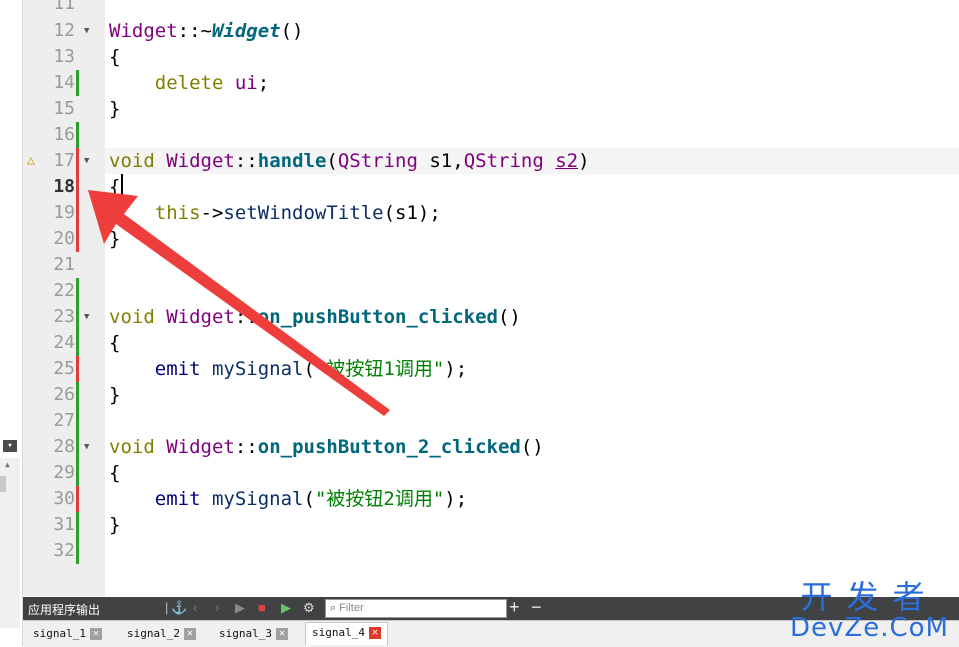 The height and width of the screenshot is (647, 959). Describe the element at coordinates (338, 632) in the screenshot. I see `tab-label: signal_4` at that location.